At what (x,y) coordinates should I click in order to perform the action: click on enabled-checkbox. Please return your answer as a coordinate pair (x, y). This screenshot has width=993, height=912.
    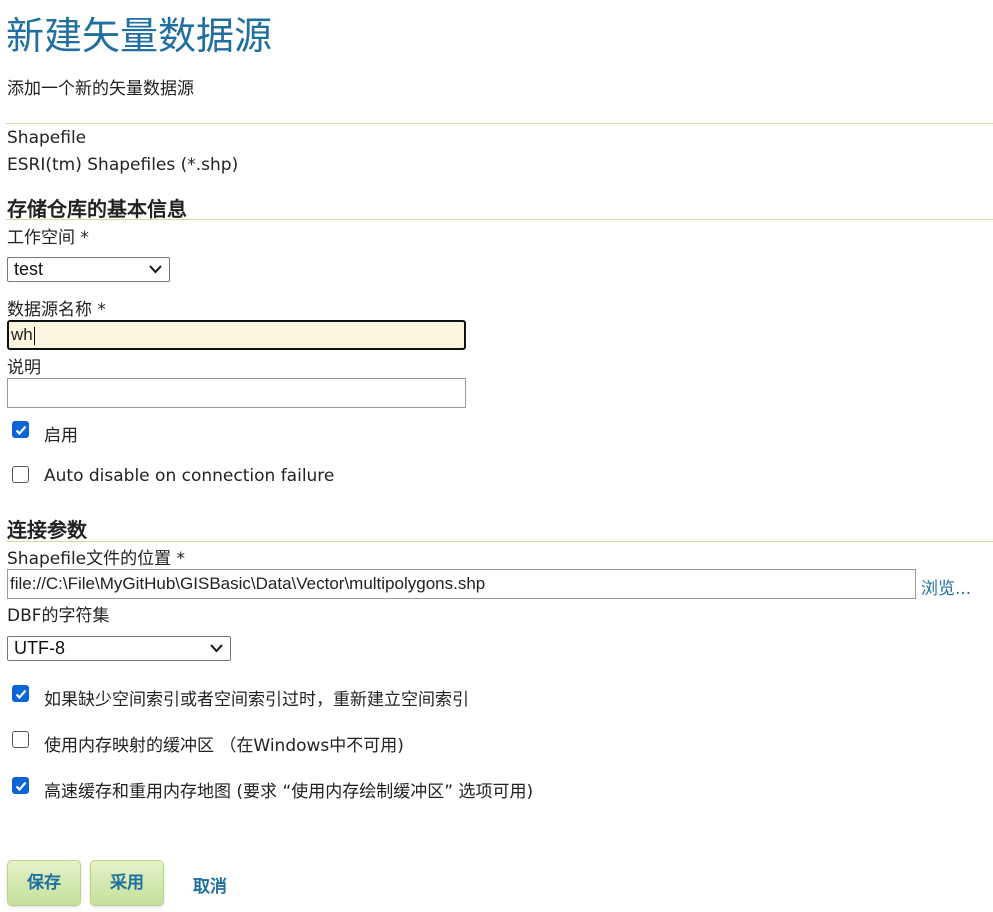
    Looking at the image, I should click on (20, 429).